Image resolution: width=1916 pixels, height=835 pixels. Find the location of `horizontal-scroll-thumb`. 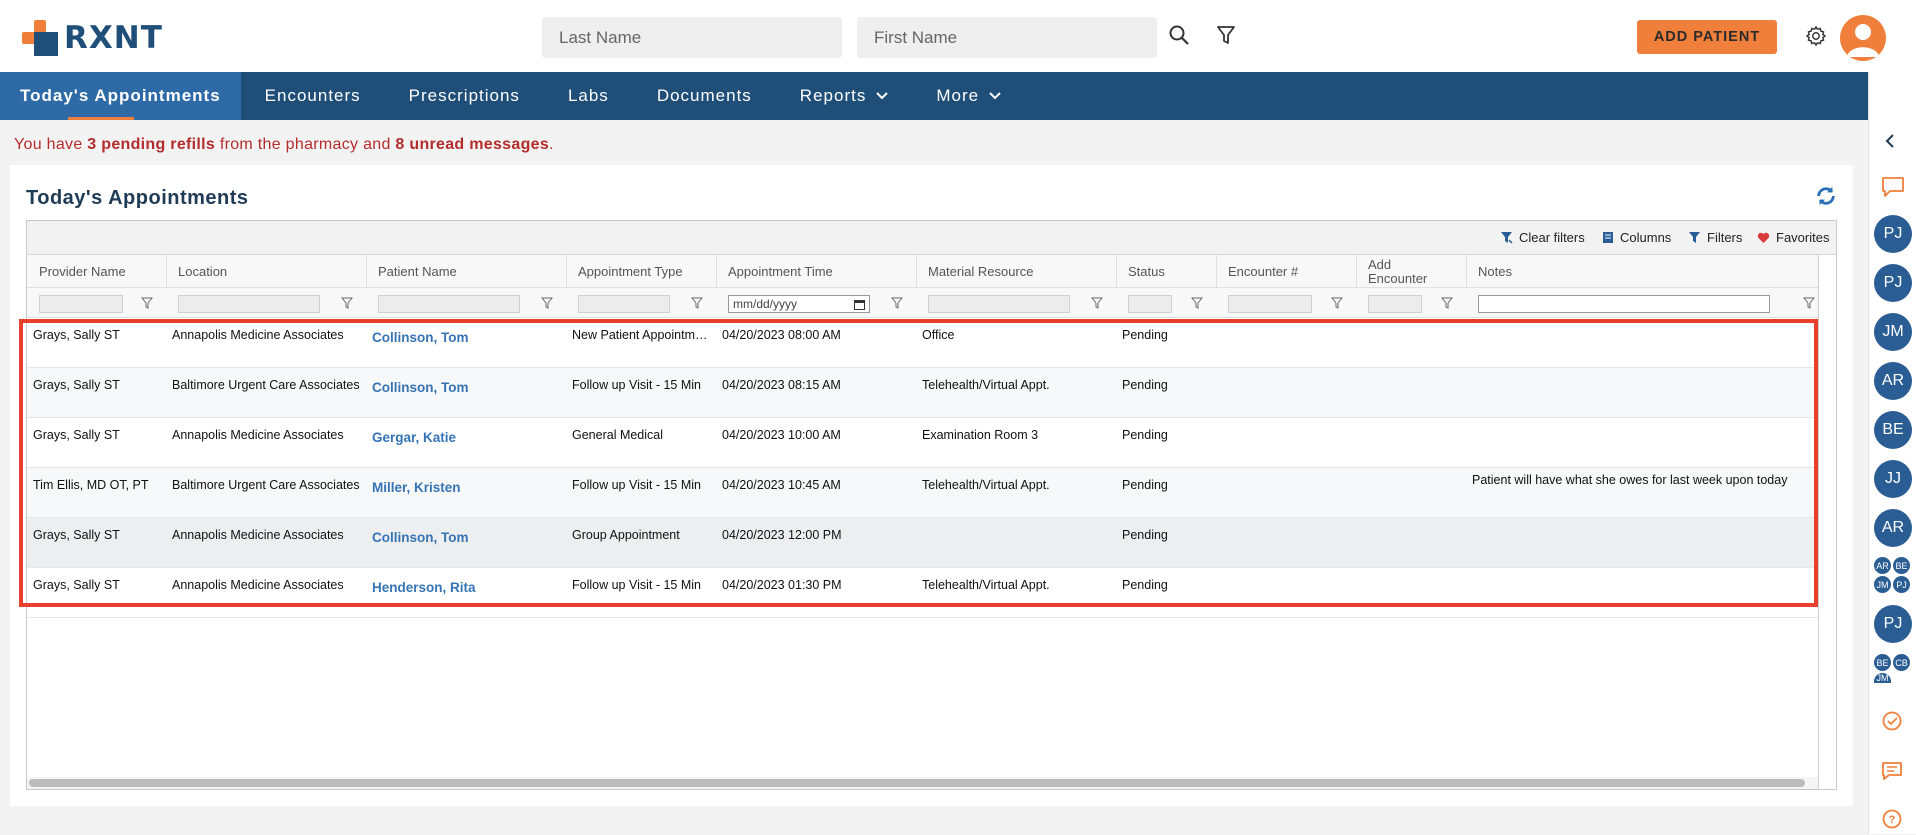

horizontal-scroll-thumb is located at coordinates (917, 783).